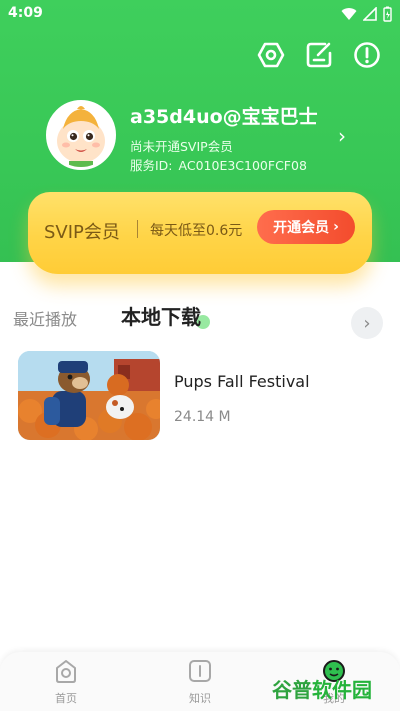 The image size is (400, 711). I want to click on service-id: 服务ID: AC010E3C100FCF08, so click(218, 164).